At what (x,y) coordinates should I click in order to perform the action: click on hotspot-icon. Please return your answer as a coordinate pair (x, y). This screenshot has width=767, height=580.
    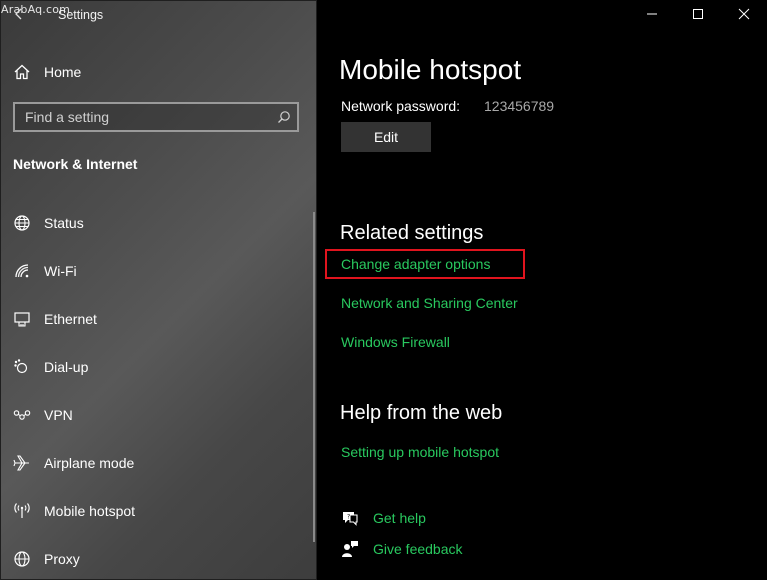
    Looking at the image, I should click on (22, 511).